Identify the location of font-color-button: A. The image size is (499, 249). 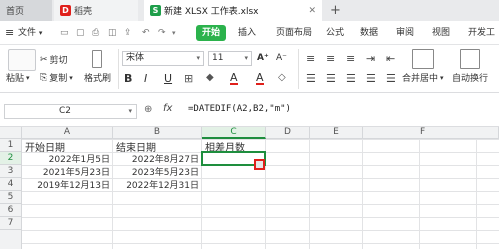
(234, 78).